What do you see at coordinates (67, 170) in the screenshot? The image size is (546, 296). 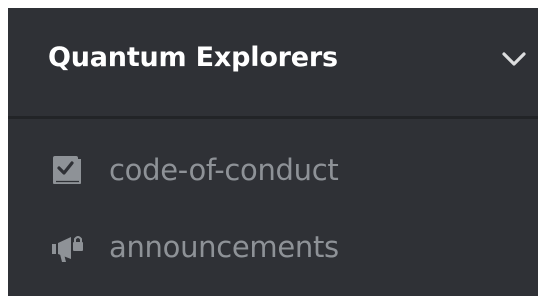 I see `rules-icon` at bounding box center [67, 170].